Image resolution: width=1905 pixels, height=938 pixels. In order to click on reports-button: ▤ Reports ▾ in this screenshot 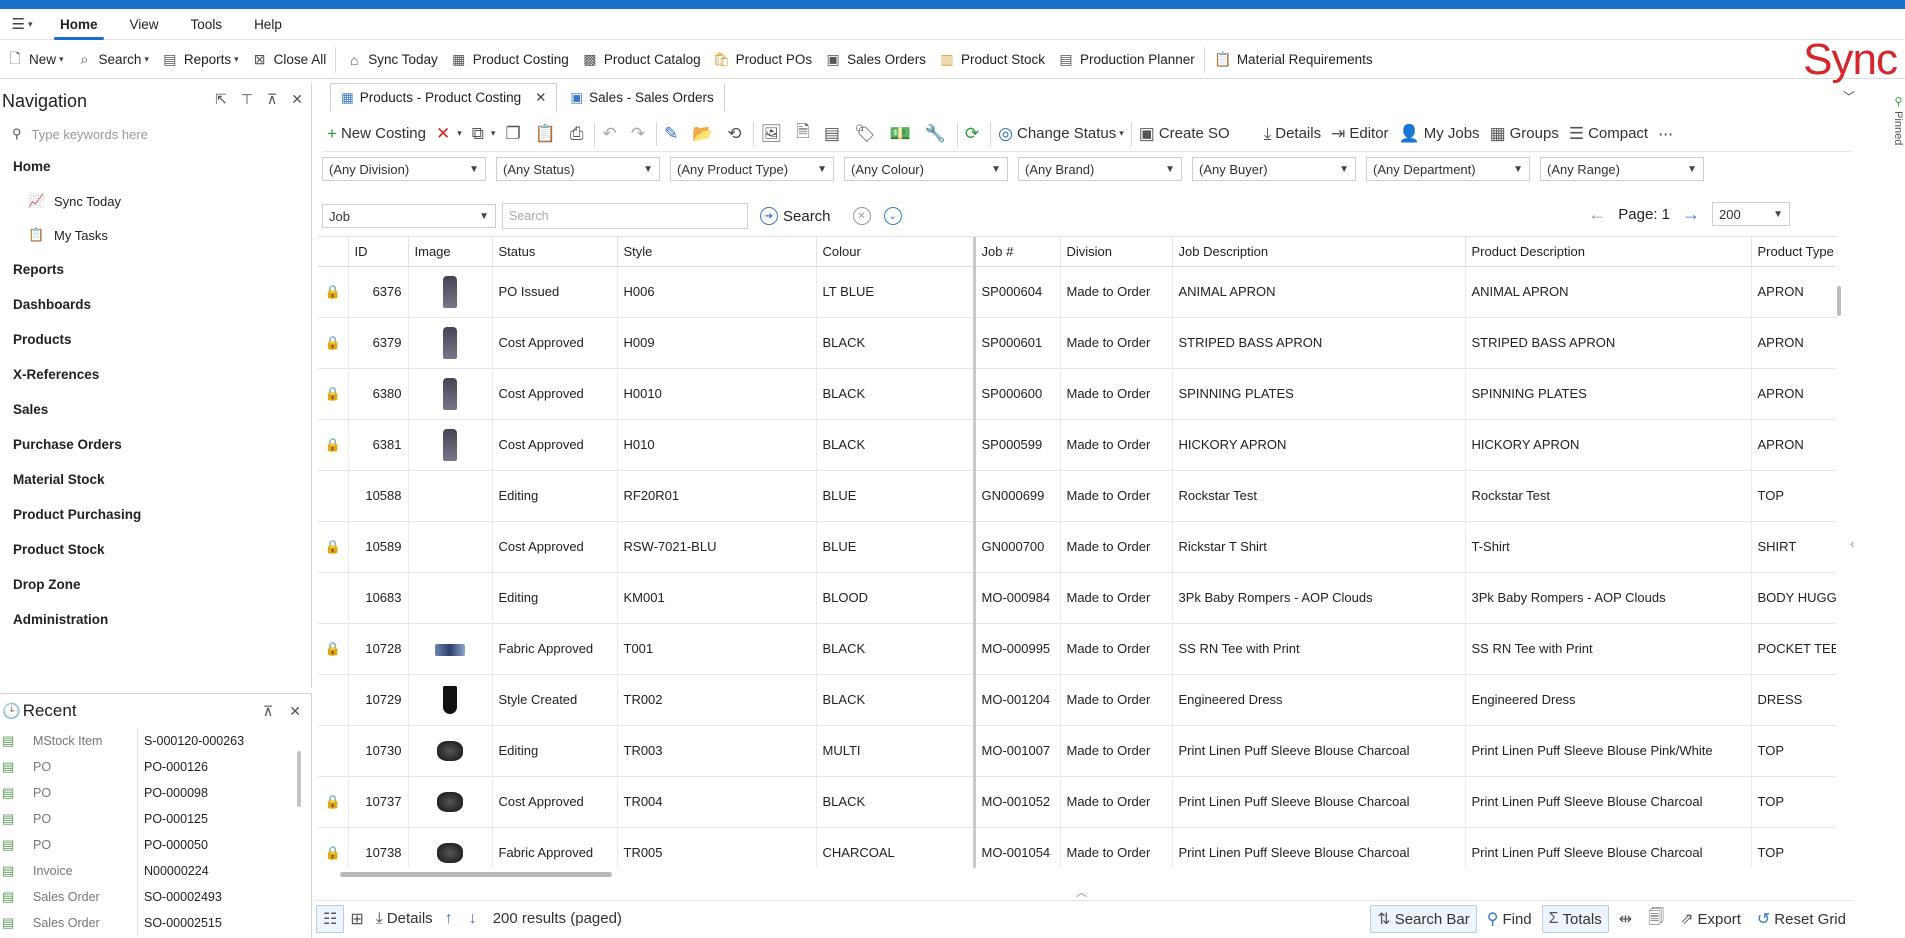, I will do `click(200, 60)`.